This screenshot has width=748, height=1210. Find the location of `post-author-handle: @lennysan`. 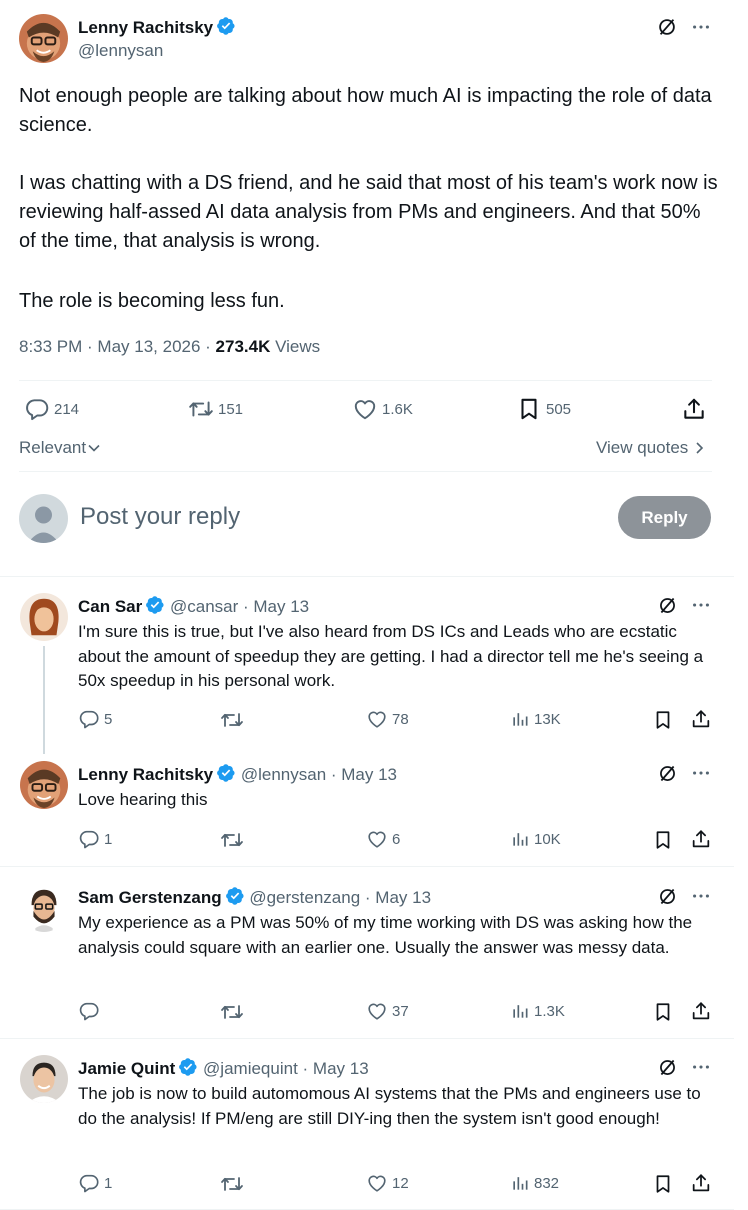

post-author-handle: @lennysan is located at coordinates (120, 51).